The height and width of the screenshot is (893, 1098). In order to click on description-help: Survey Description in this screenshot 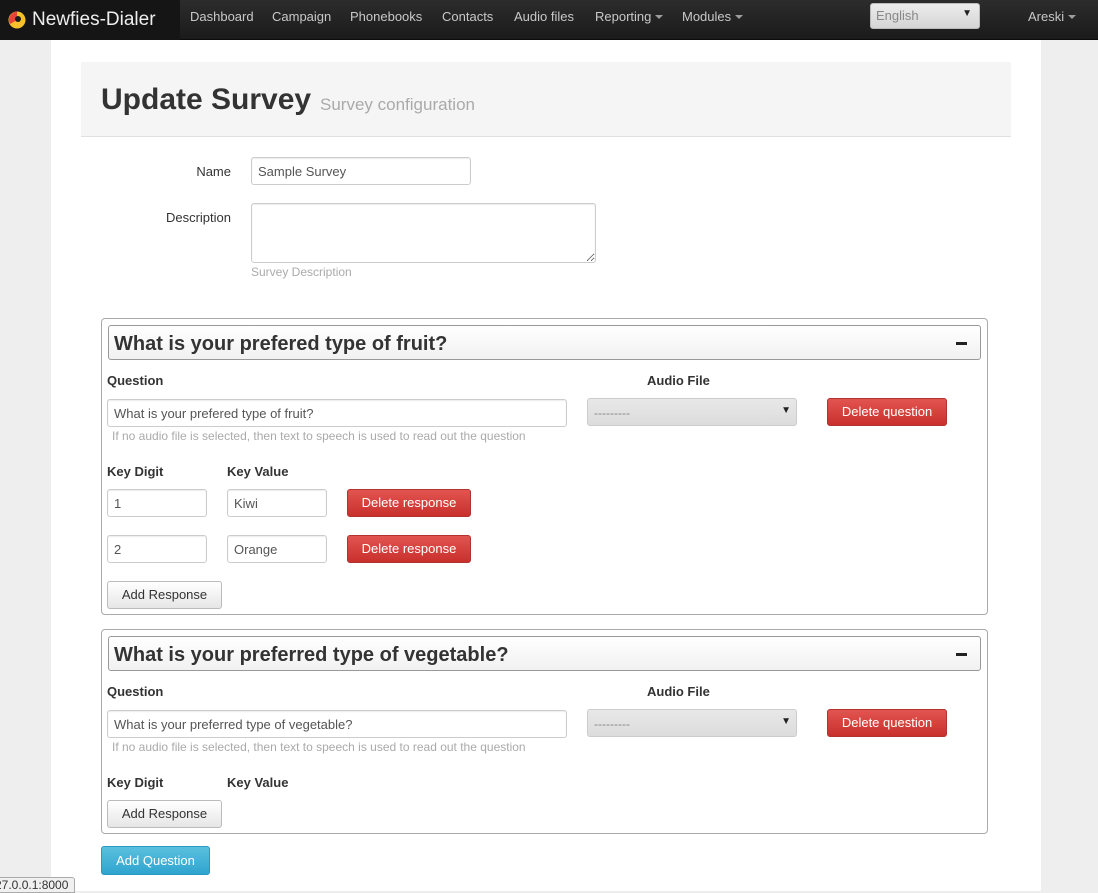, I will do `click(301, 272)`.